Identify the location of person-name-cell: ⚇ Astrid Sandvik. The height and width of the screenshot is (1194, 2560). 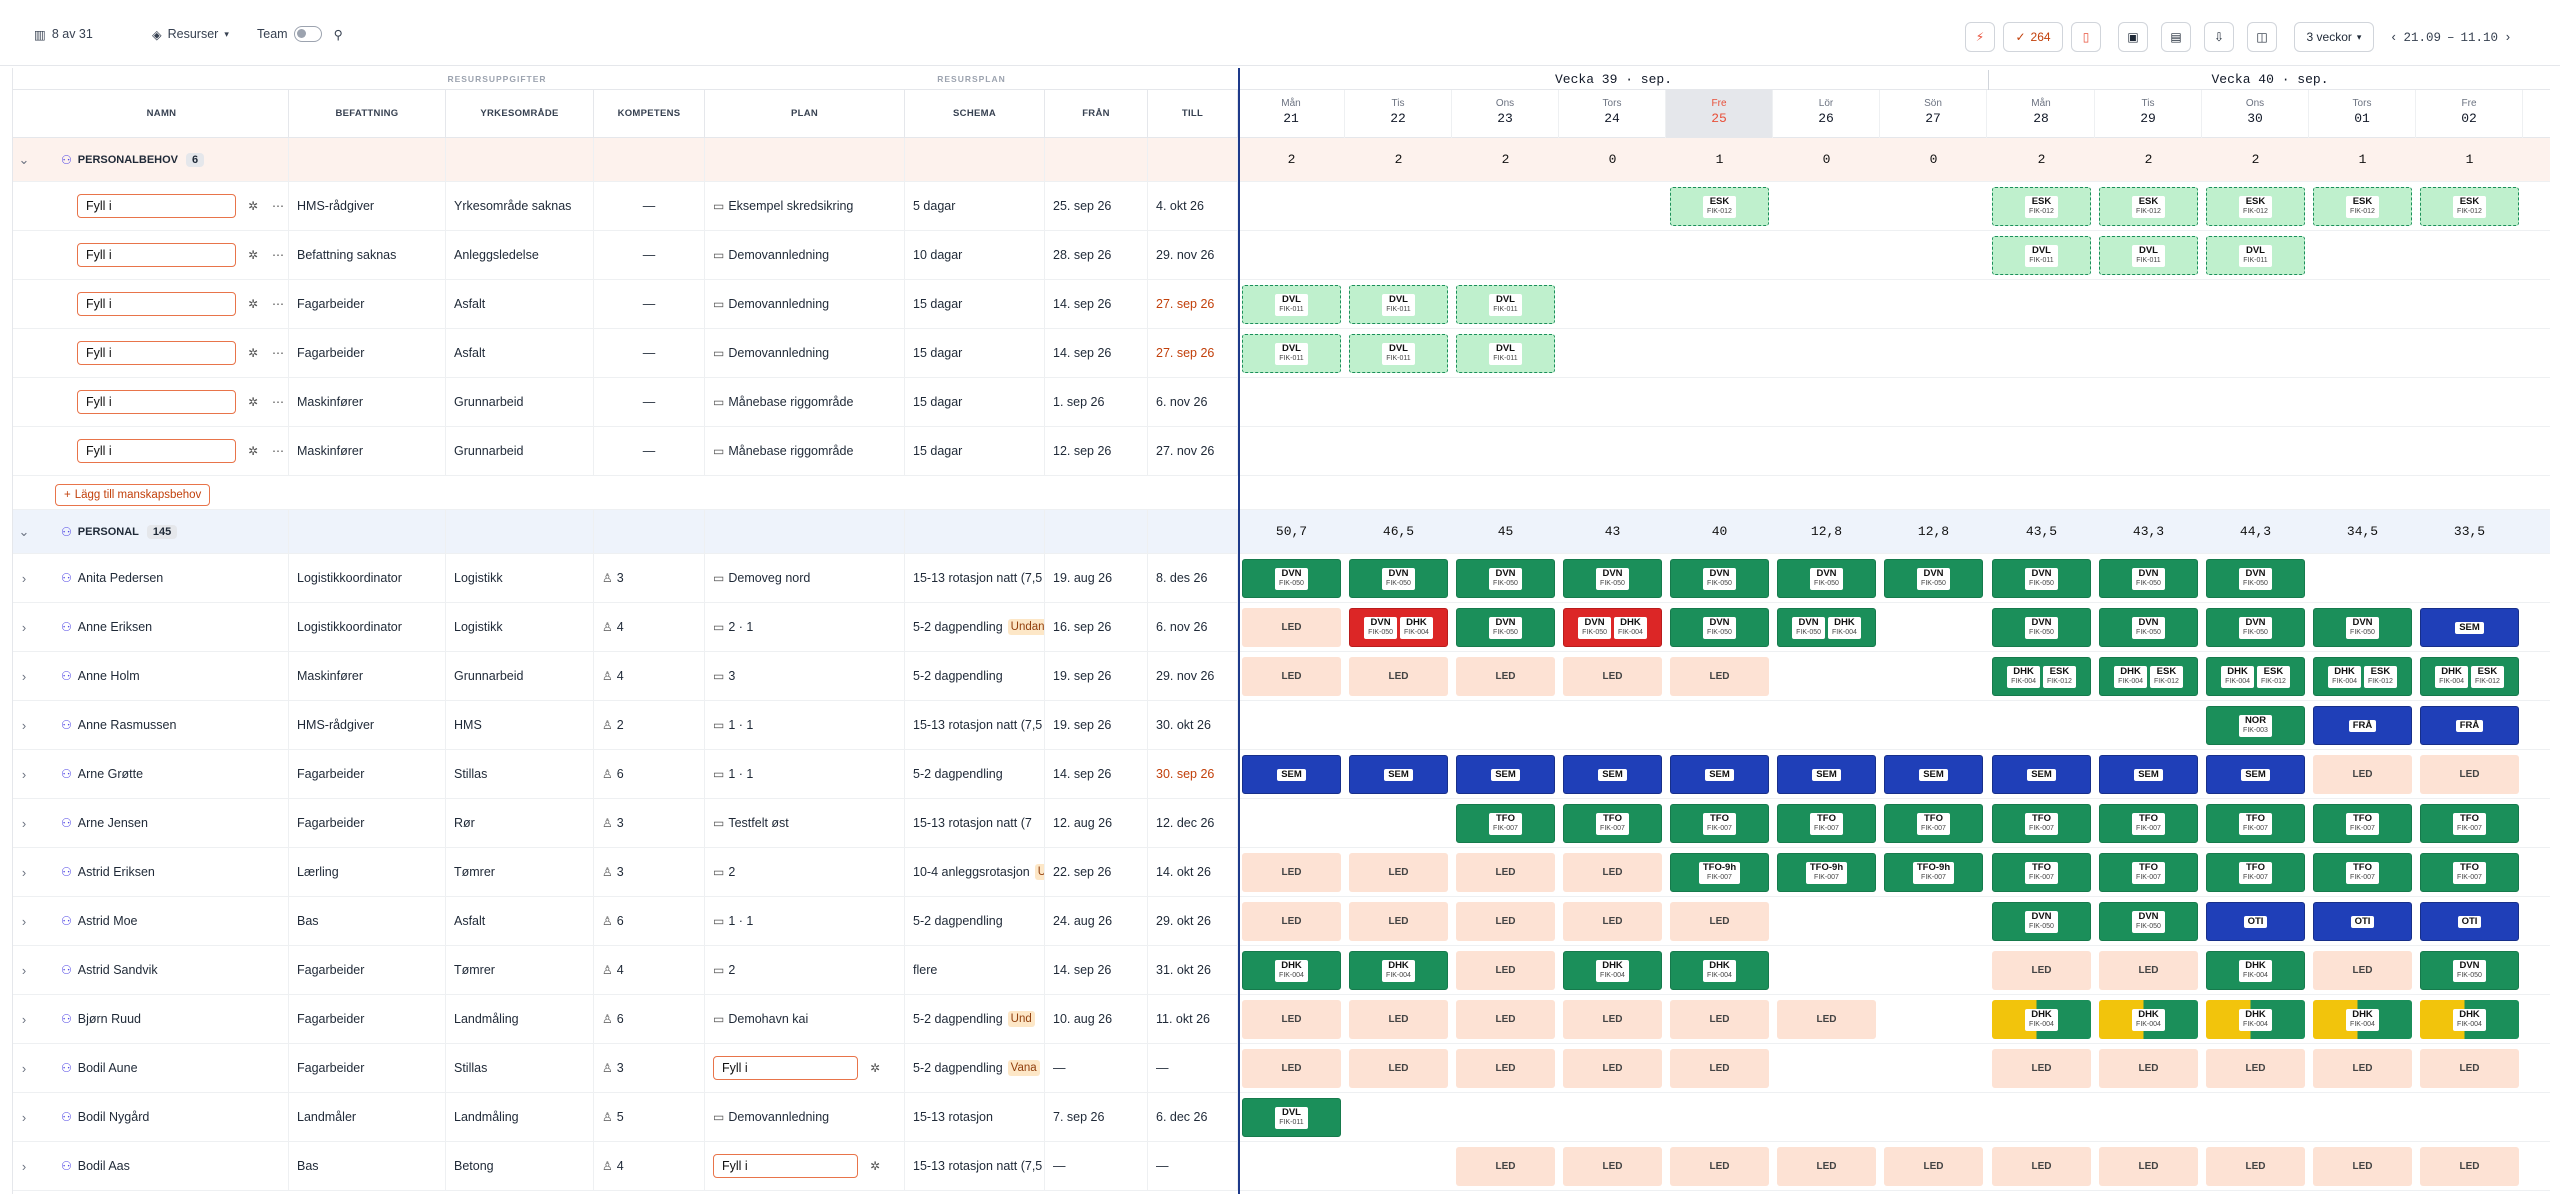
(162, 970).